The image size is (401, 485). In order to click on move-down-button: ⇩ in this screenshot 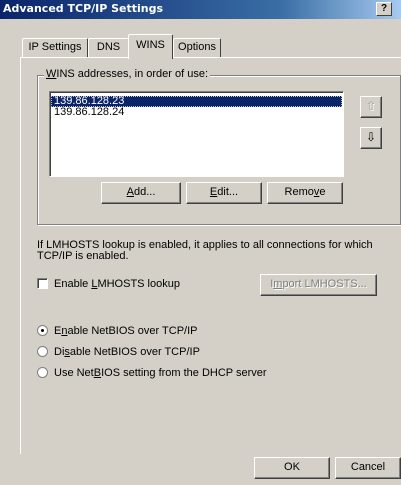, I will do `click(371, 138)`.